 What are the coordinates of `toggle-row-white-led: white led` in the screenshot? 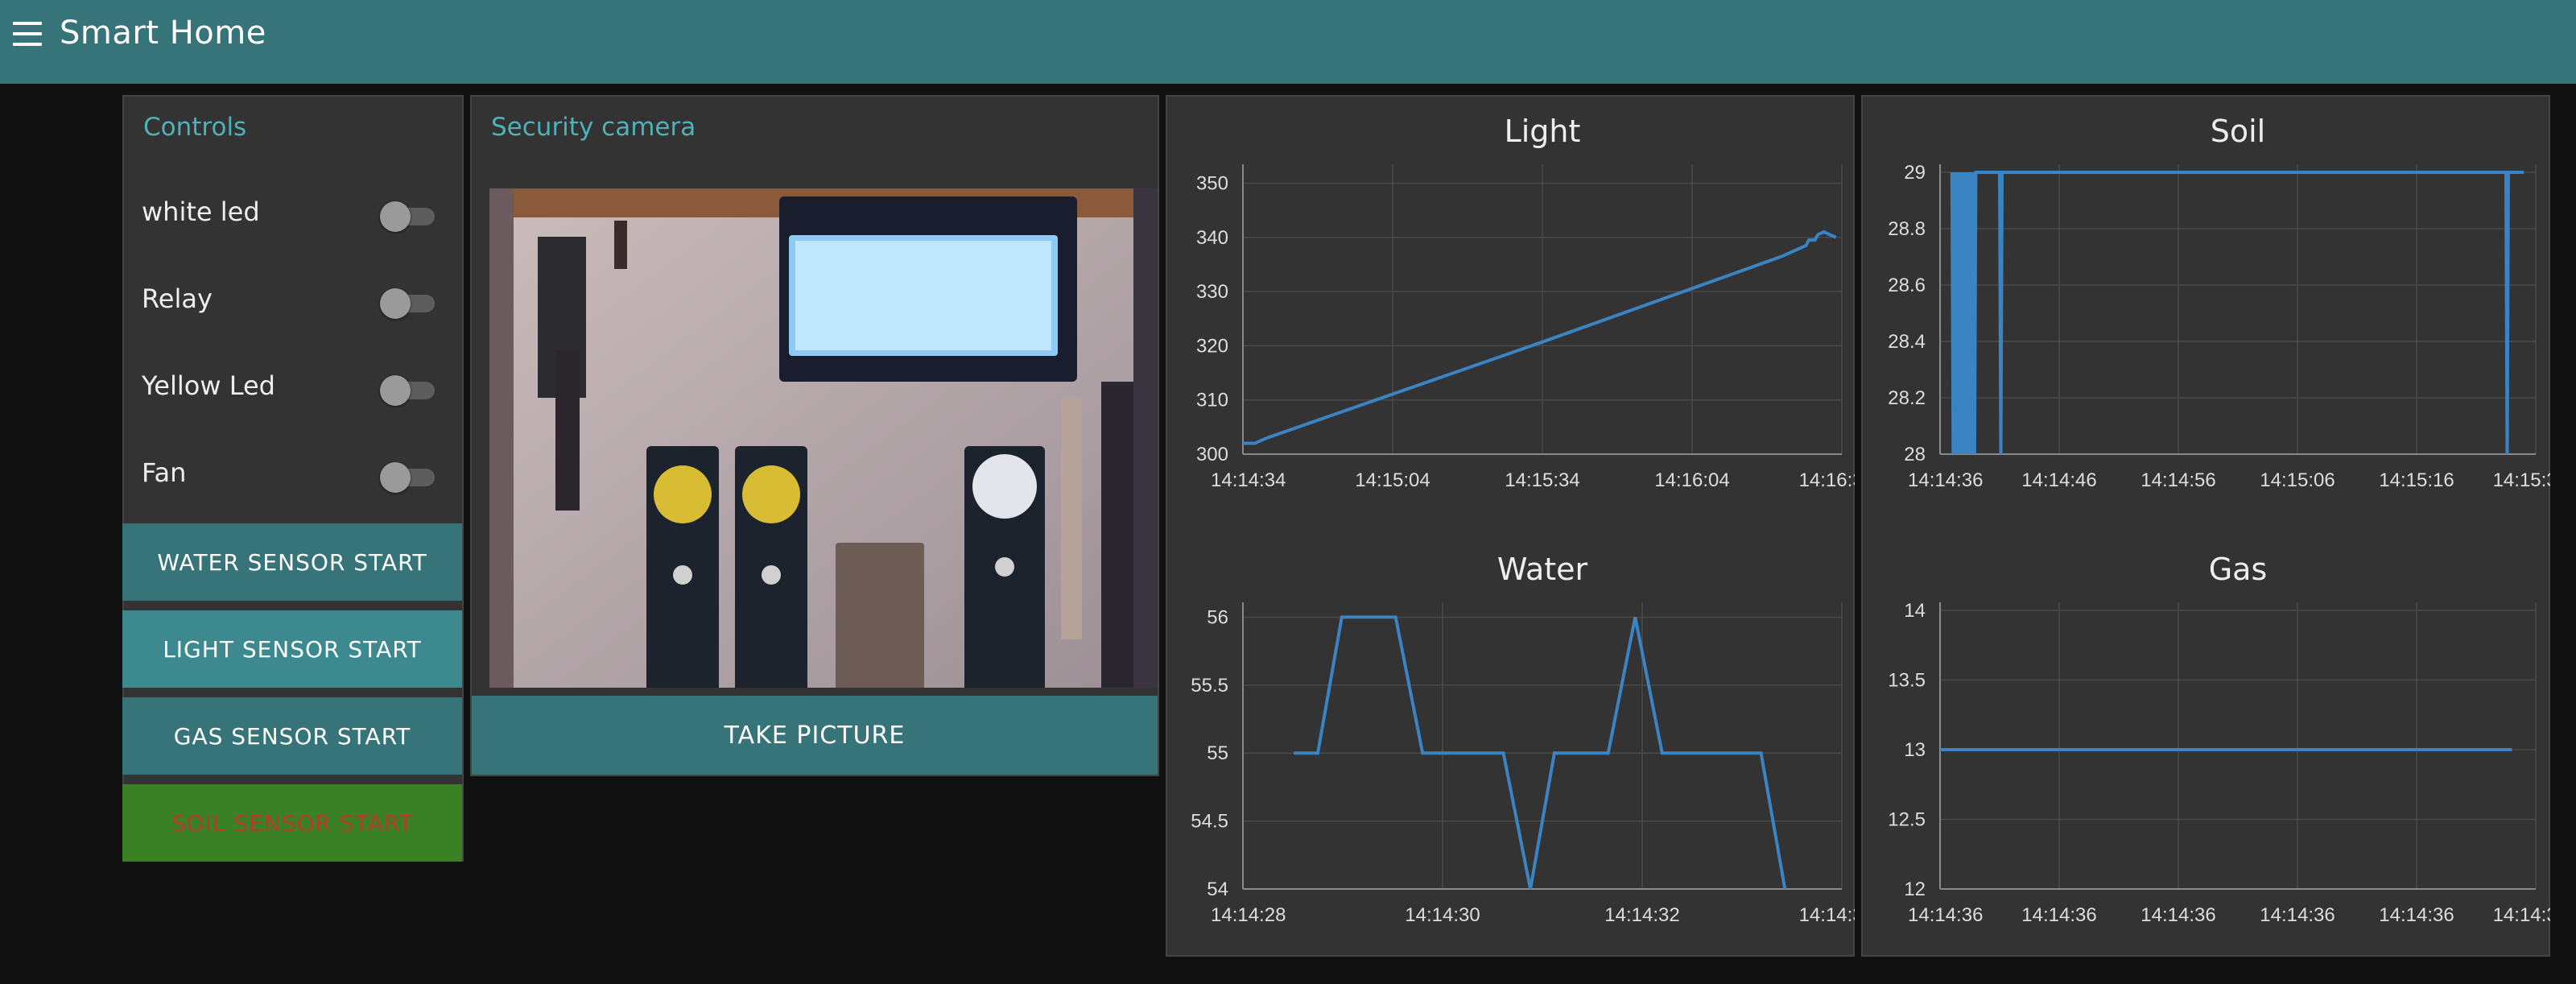 It's located at (293, 214).